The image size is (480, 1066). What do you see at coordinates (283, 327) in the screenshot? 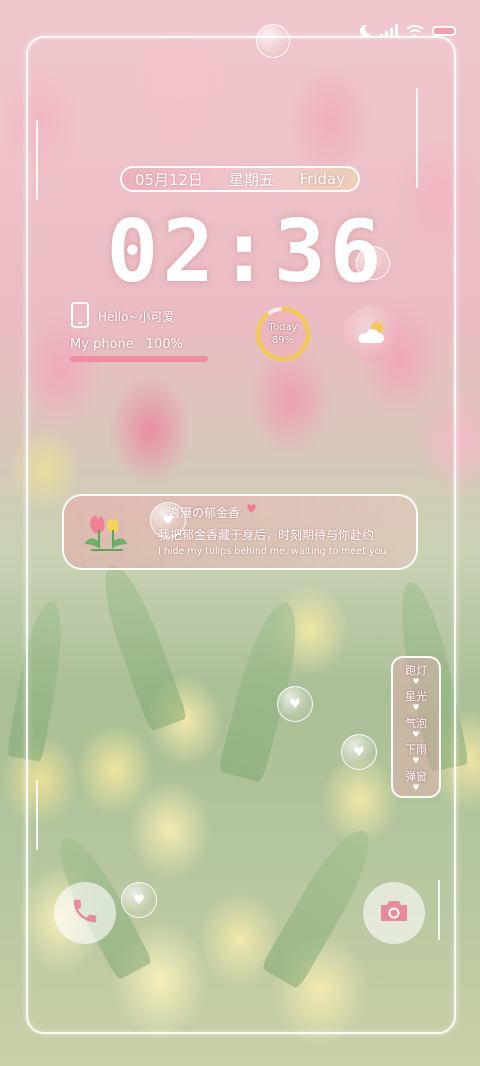
I see `today-label: Today` at bounding box center [283, 327].